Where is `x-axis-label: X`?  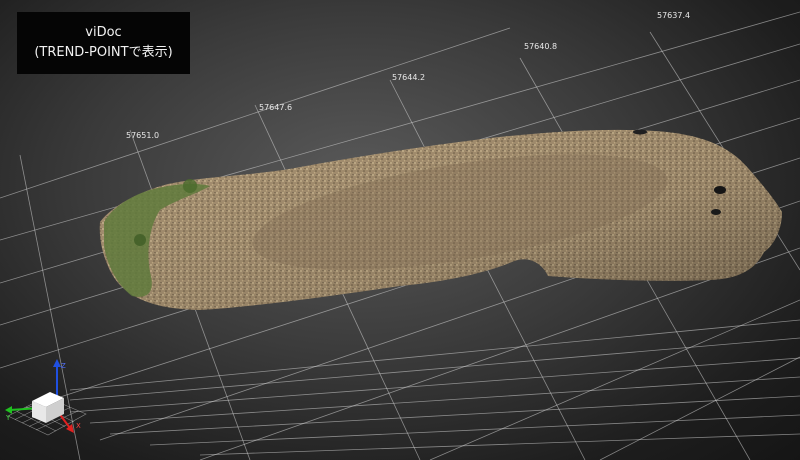 x-axis-label: X is located at coordinates (78, 426).